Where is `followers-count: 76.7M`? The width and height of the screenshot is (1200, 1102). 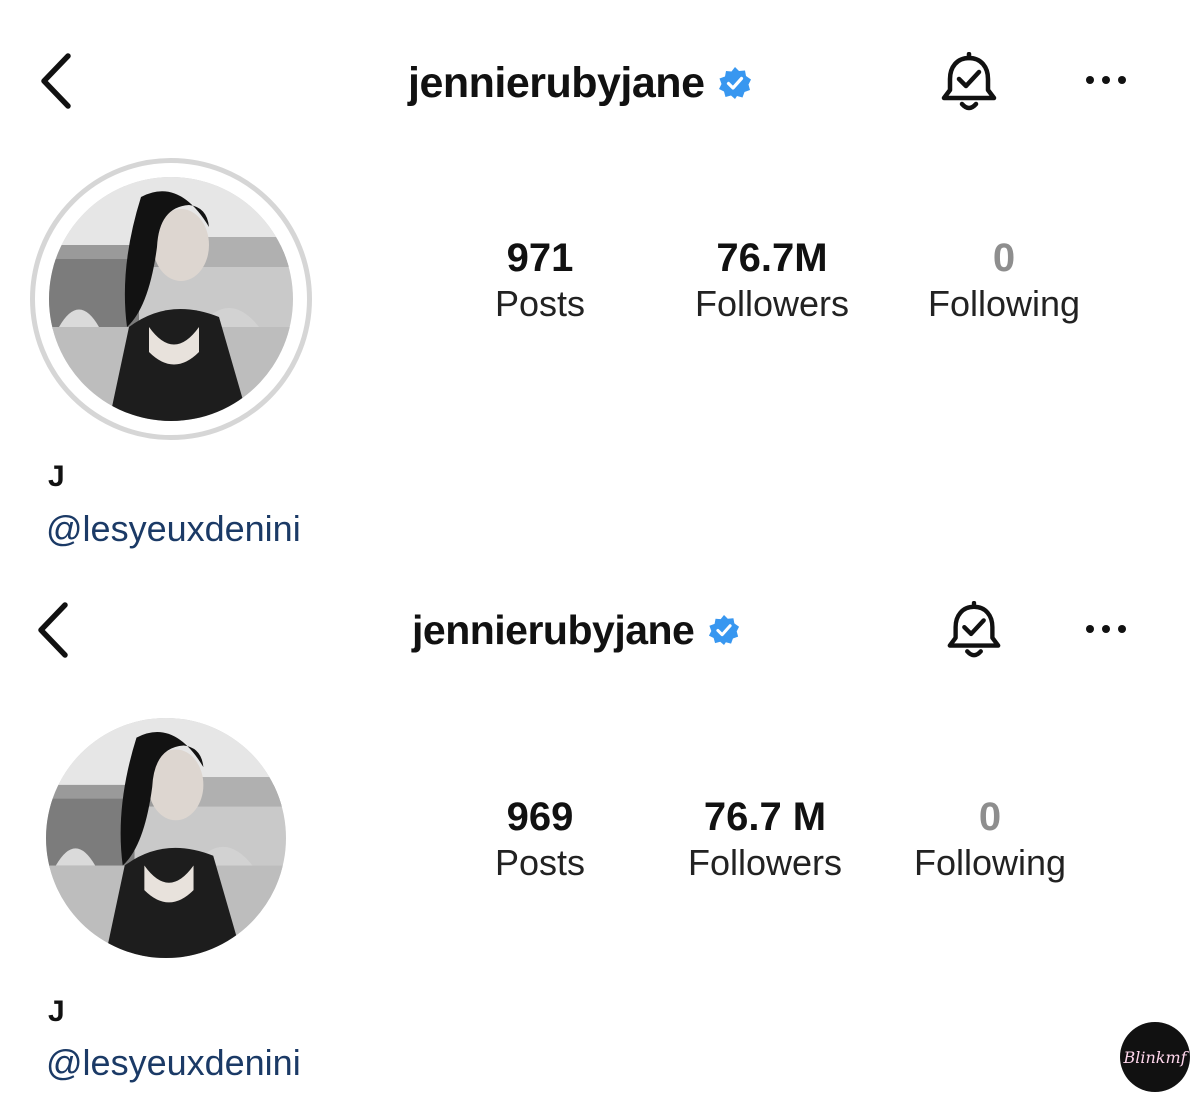
followers-count: 76.7M is located at coordinates (772, 258).